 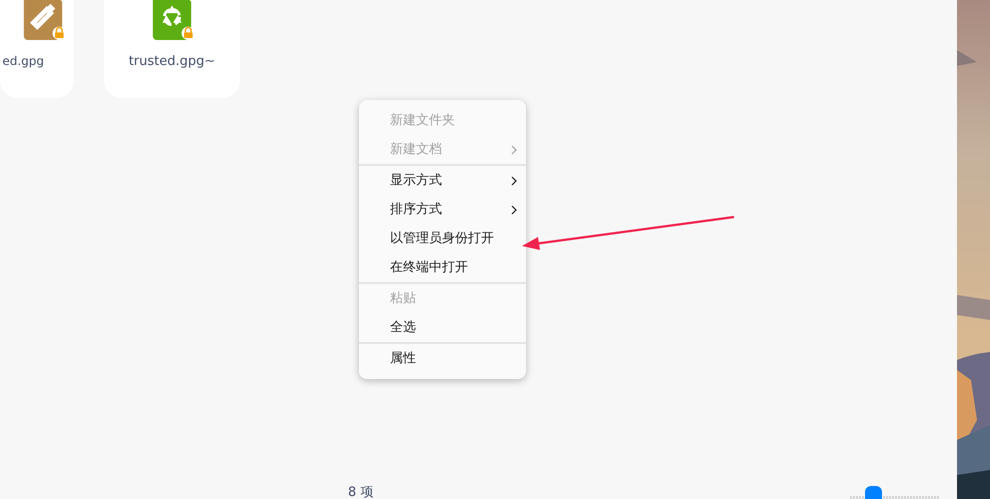 What do you see at coordinates (172, 49) in the screenshot?
I see `file-item: trusted.gpg~` at bounding box center [172, 49].